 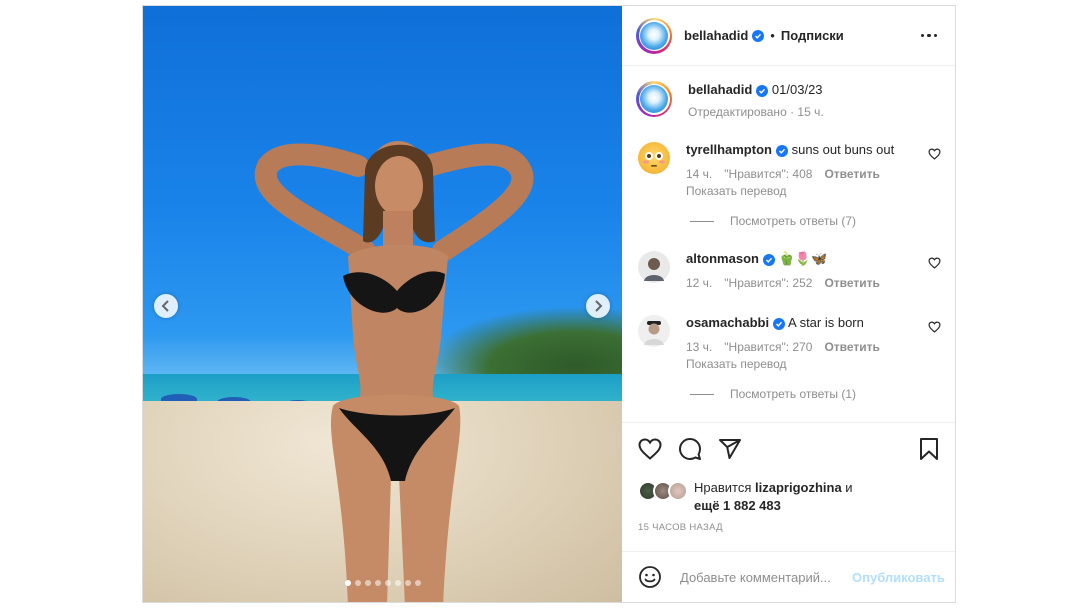 I want to click on likes-and: и, so click(x=849, y=487).